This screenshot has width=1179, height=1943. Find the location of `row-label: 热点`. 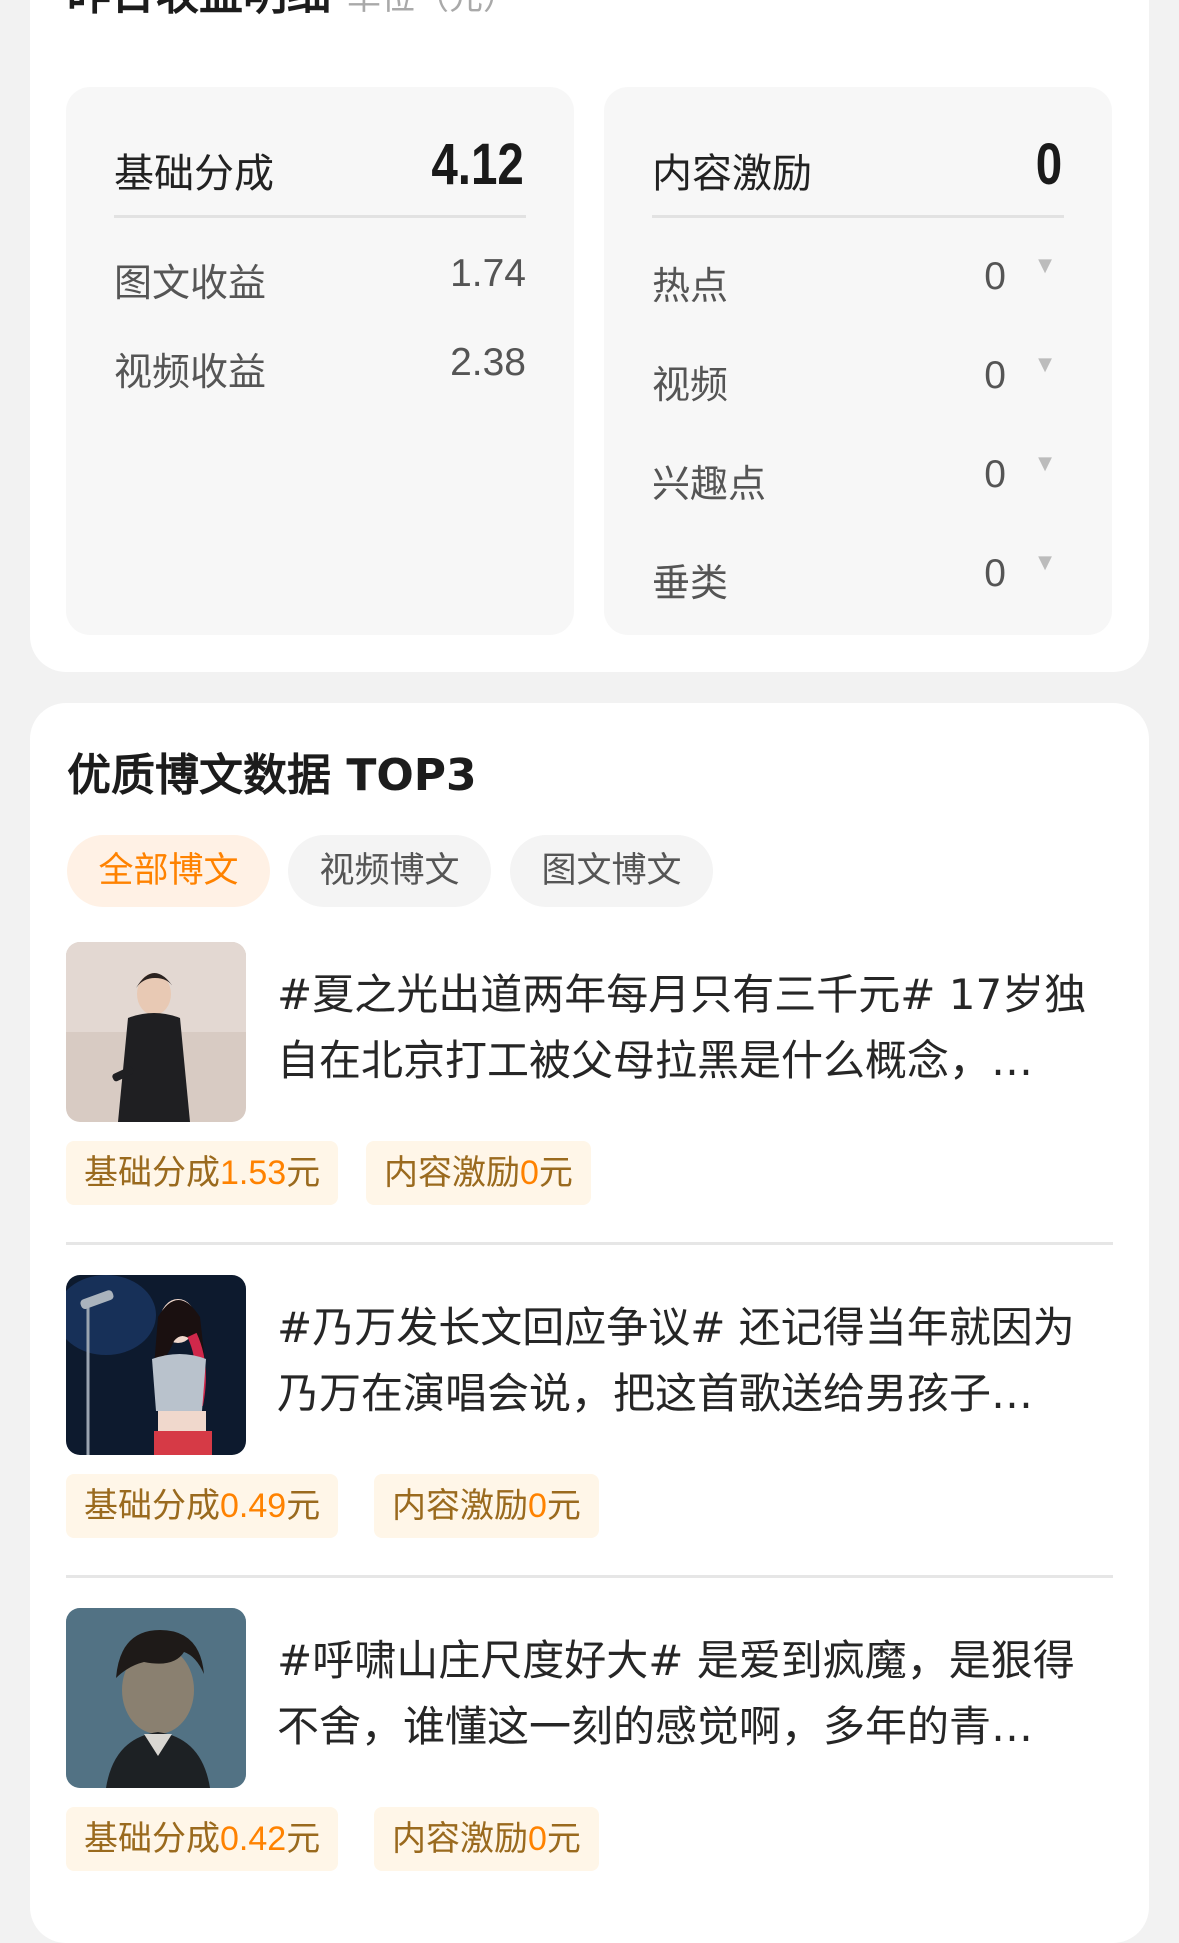

row-label: 热点 is located at coordinates (690, 286).